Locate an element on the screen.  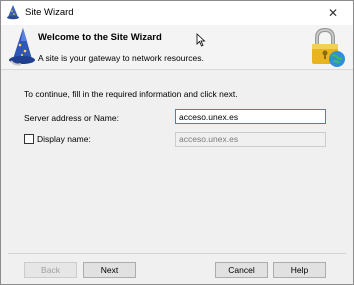
server-address-input is located at coordinates (250, 116).